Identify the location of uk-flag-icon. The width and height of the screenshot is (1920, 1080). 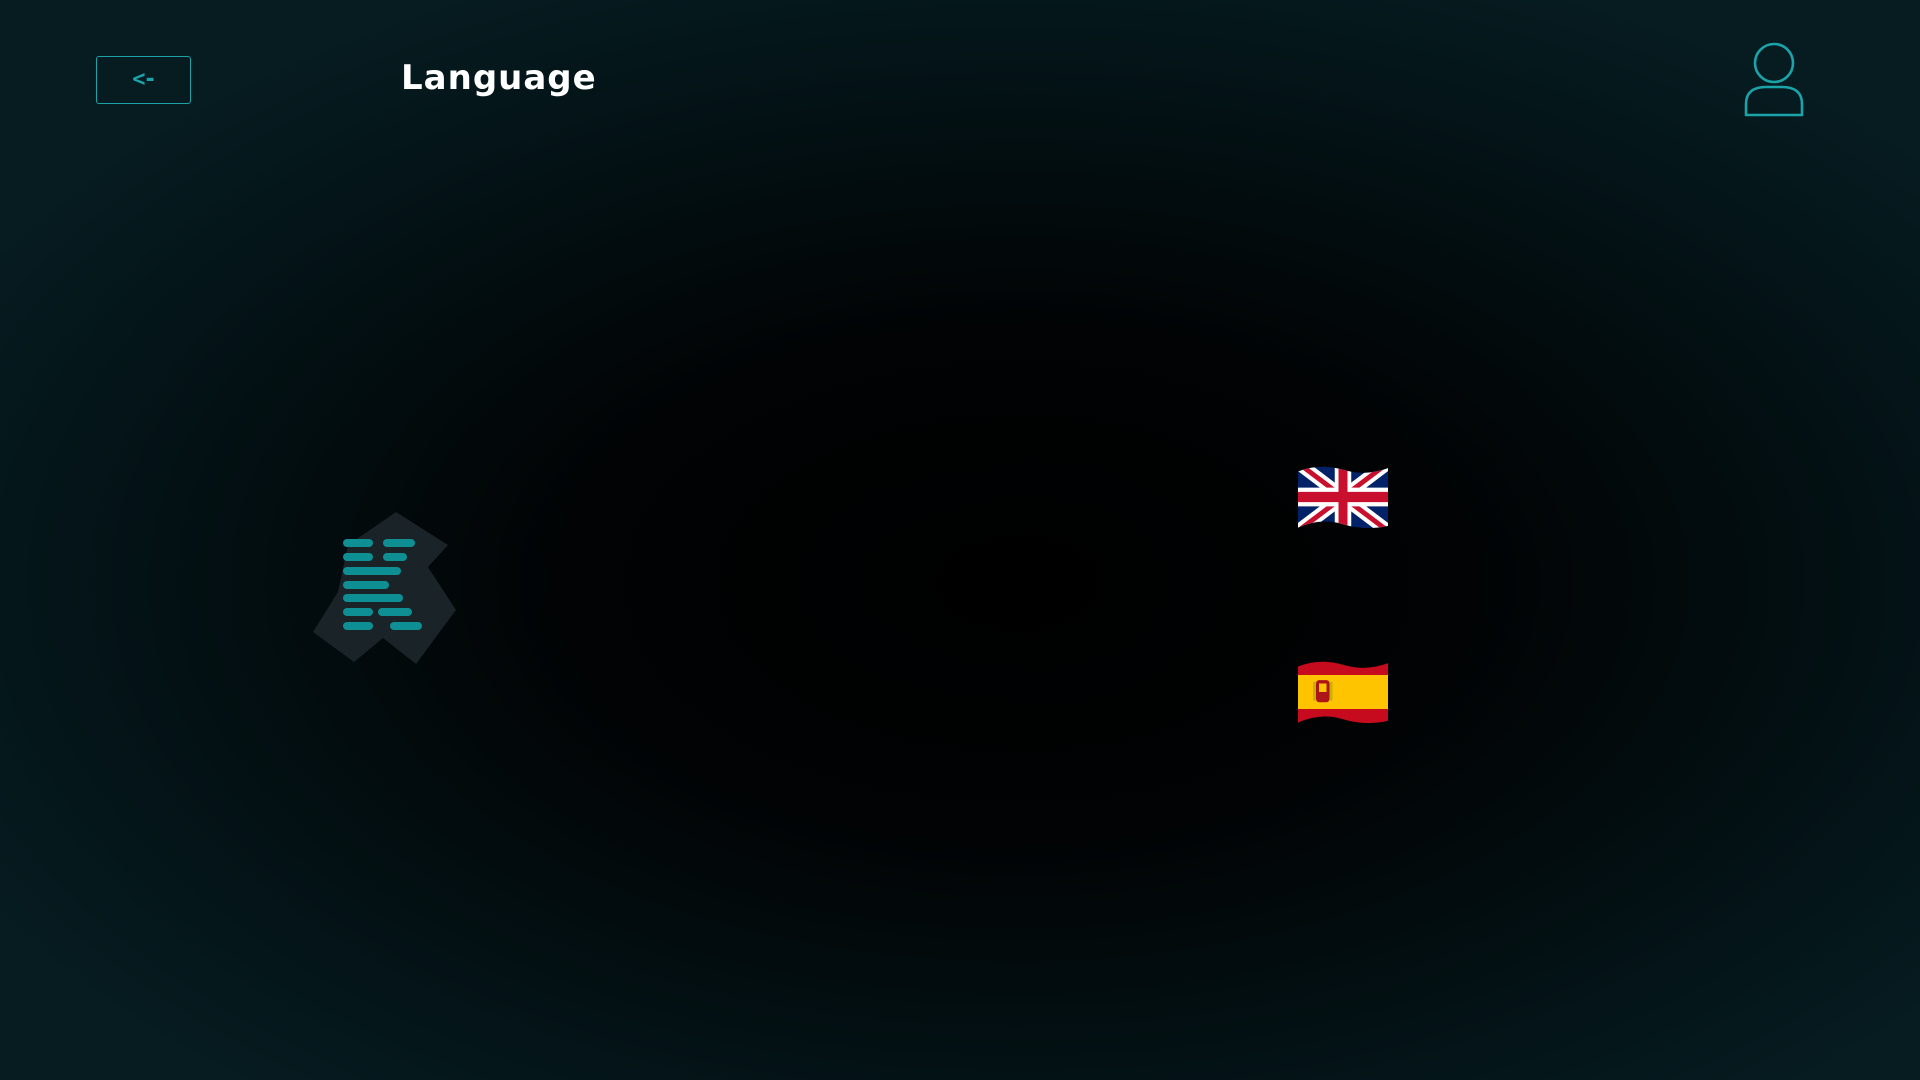
(1343, 497).